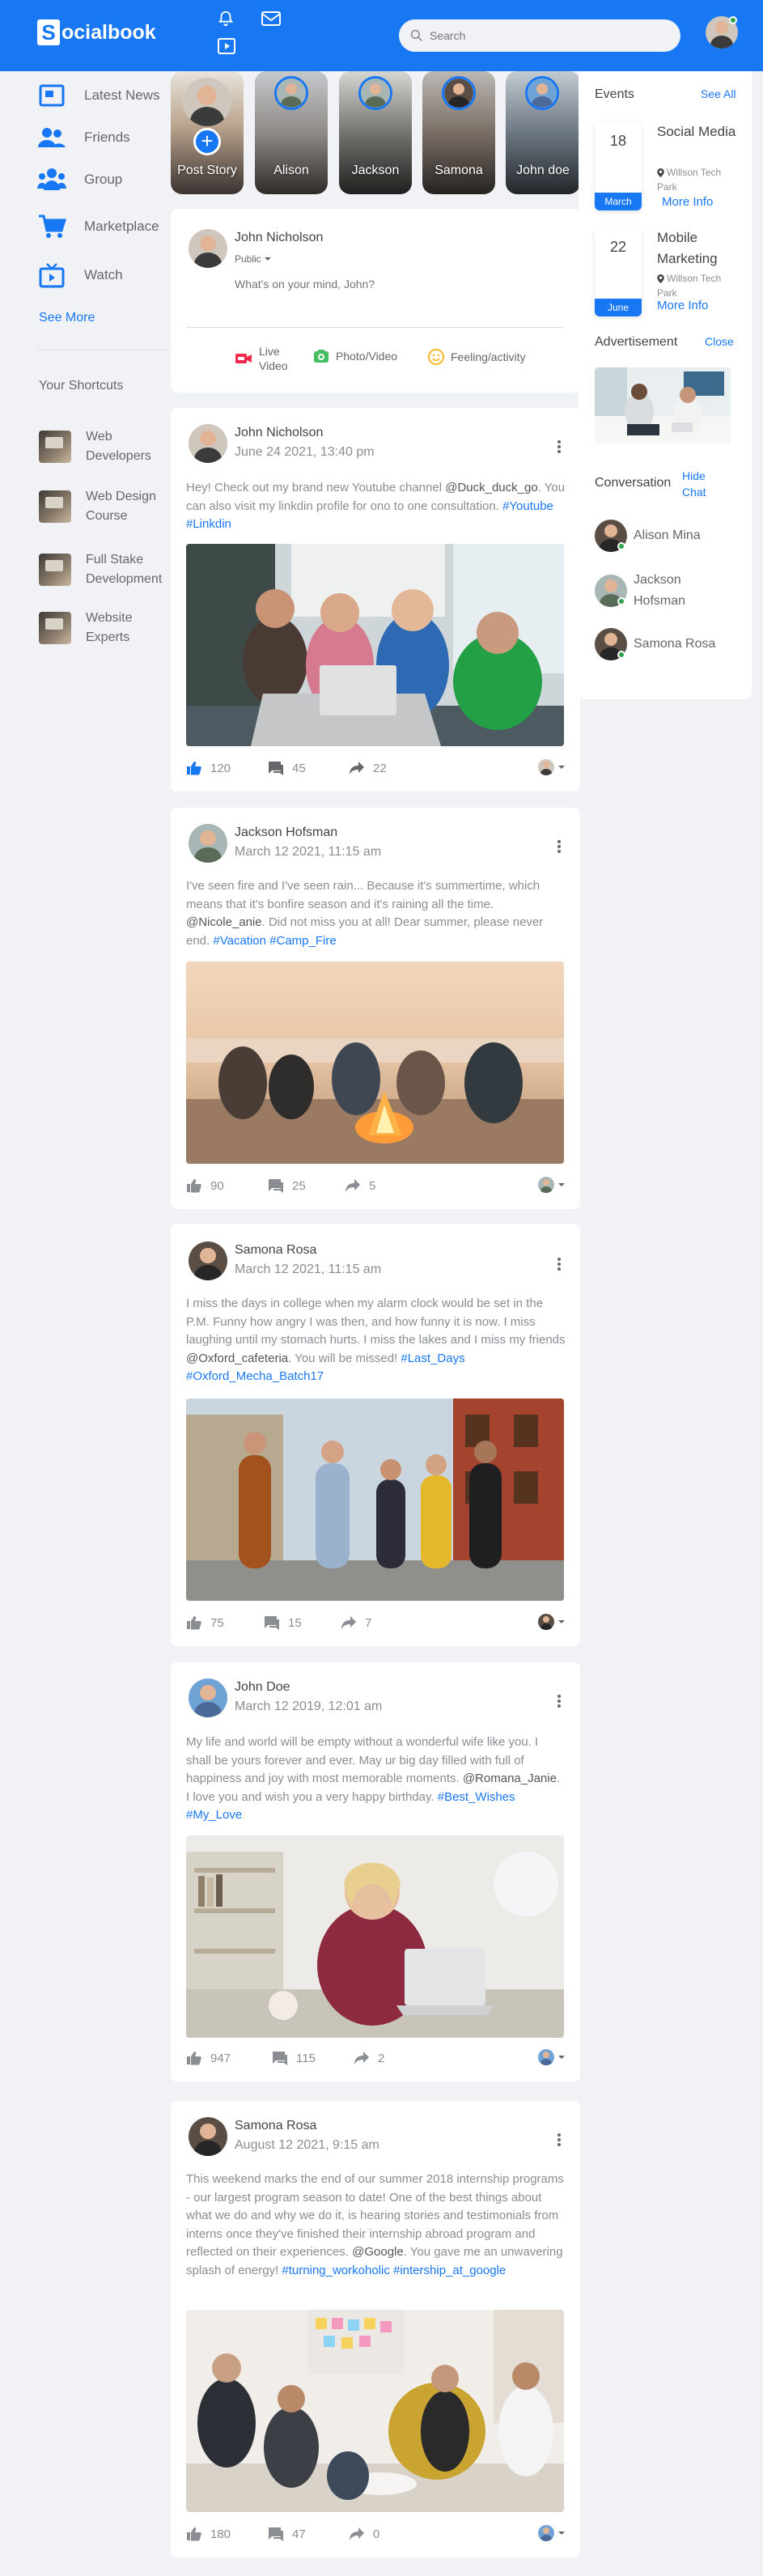  Describe the element at coordinates (675, 644) in the screenshot. I see `contact-name: Samona Rosa` at that location.